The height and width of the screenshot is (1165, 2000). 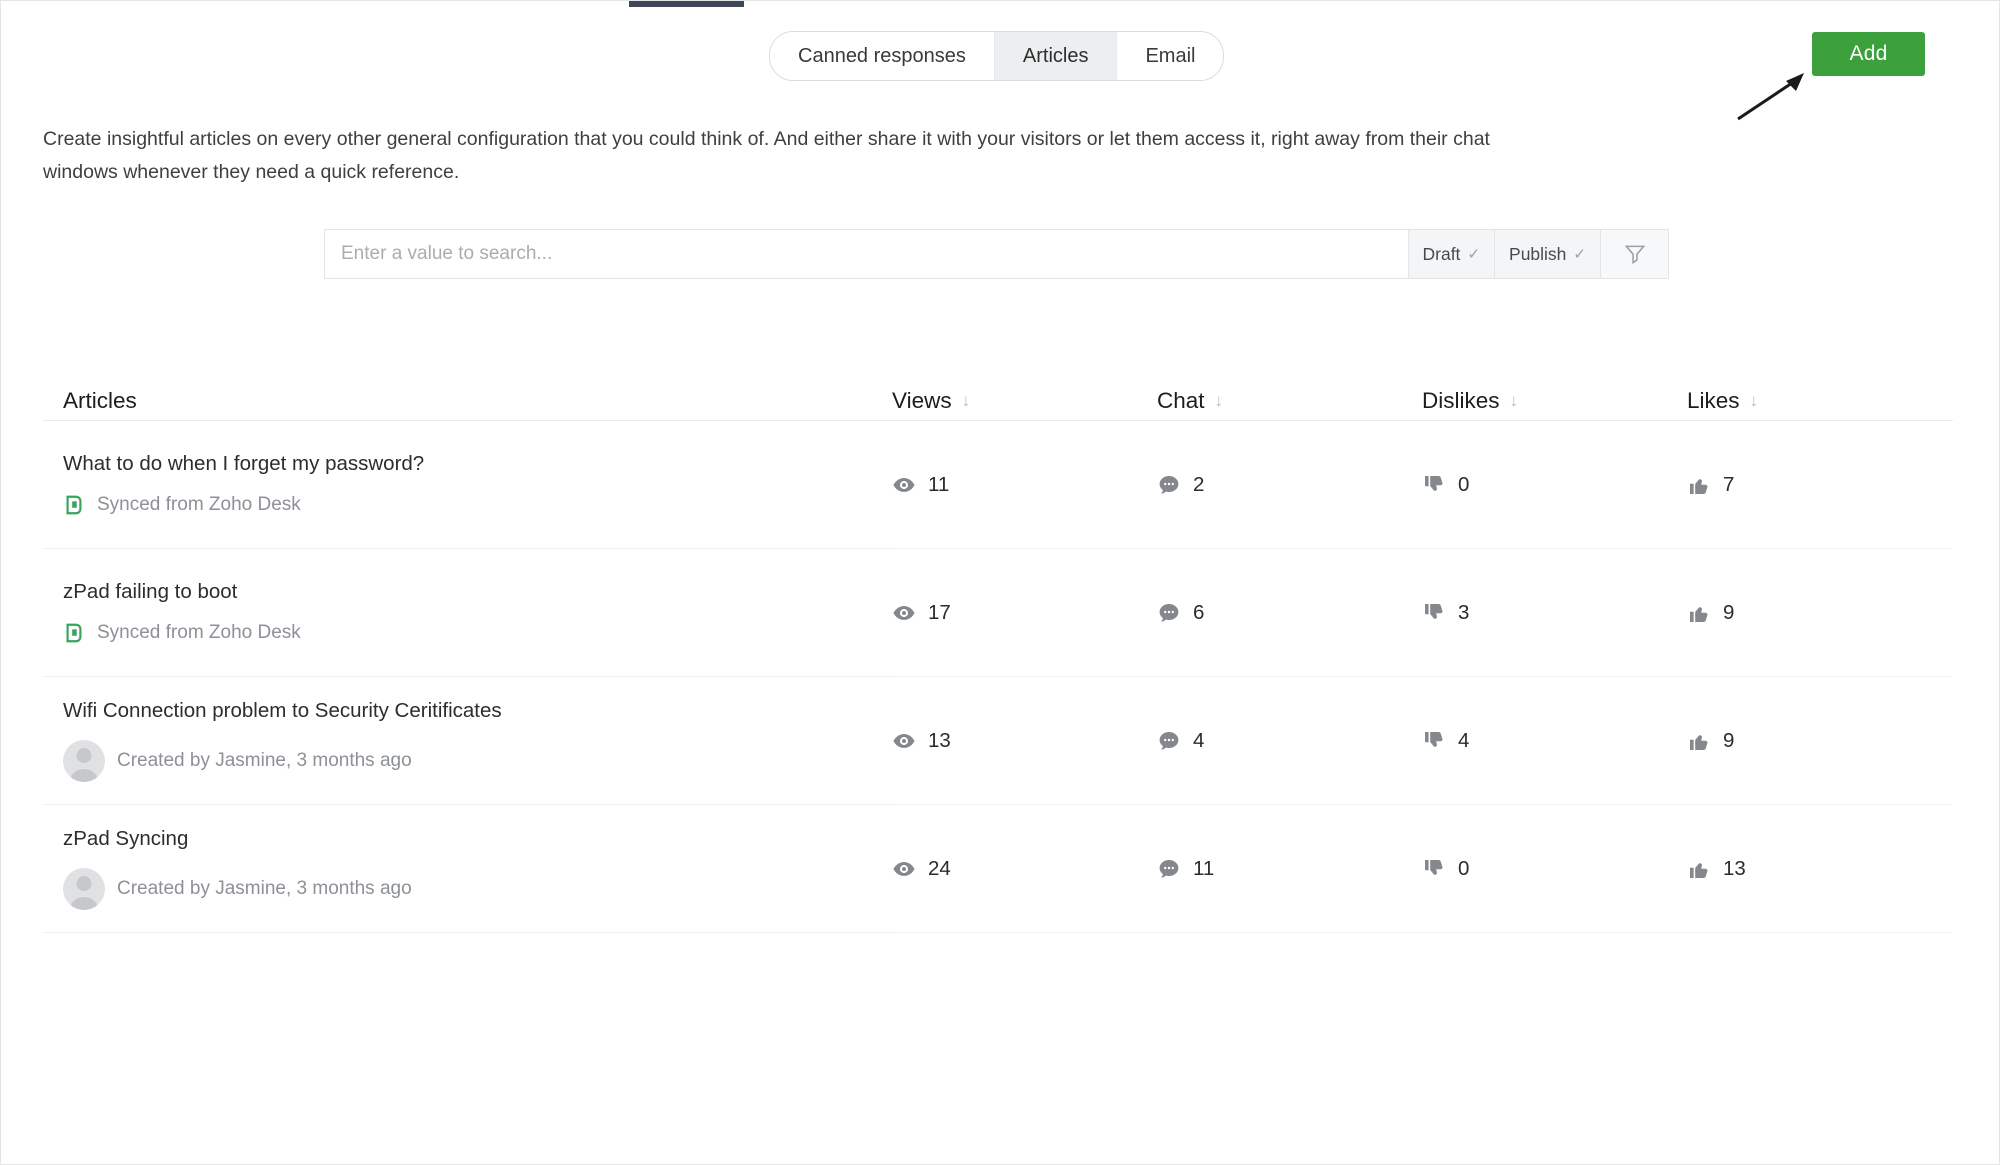 What do you see at coordinates (1289, 485) in the screenshot?
I see `chat-cell: 2` at bounding box center [1289, 485].